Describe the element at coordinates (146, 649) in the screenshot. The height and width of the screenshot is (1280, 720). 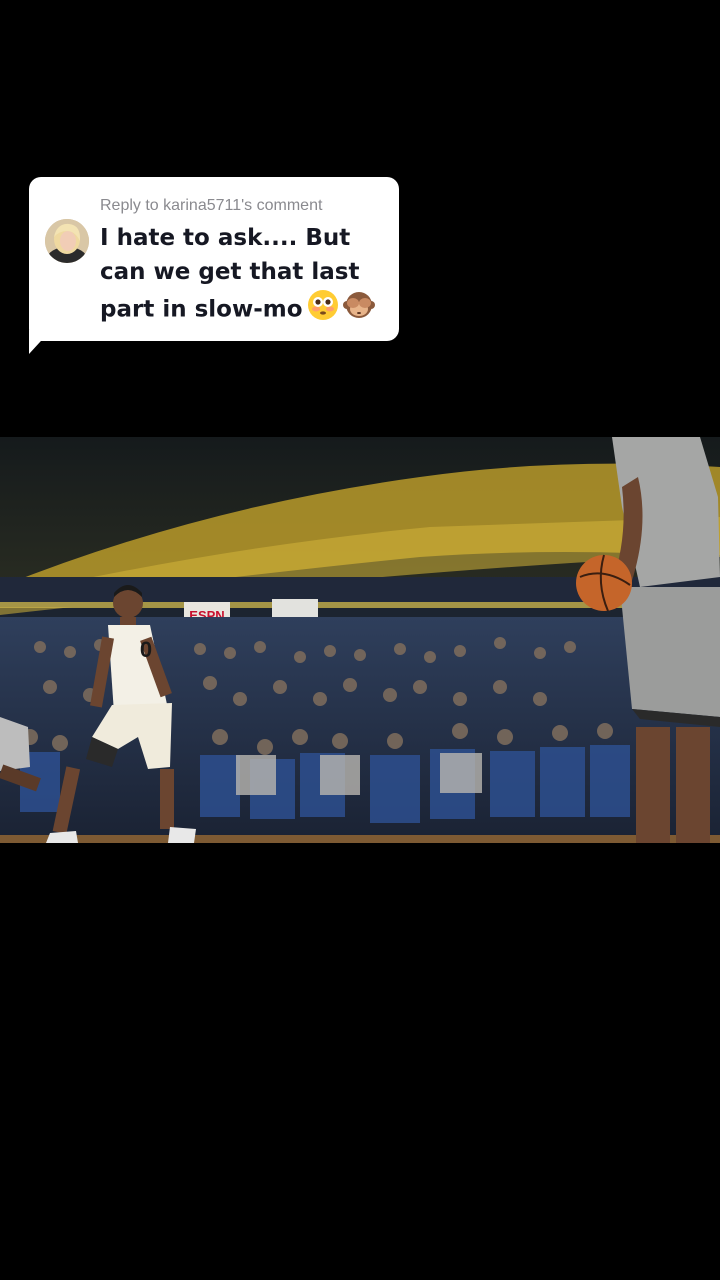
I see `jersey-number: 0` at that location.